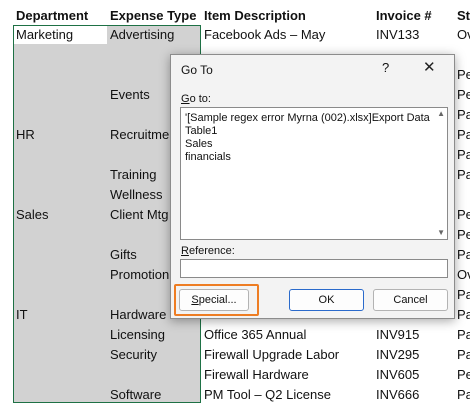 This screenshot has height=414, width=470. I want to click on header-department: Department, so click(52, 16).